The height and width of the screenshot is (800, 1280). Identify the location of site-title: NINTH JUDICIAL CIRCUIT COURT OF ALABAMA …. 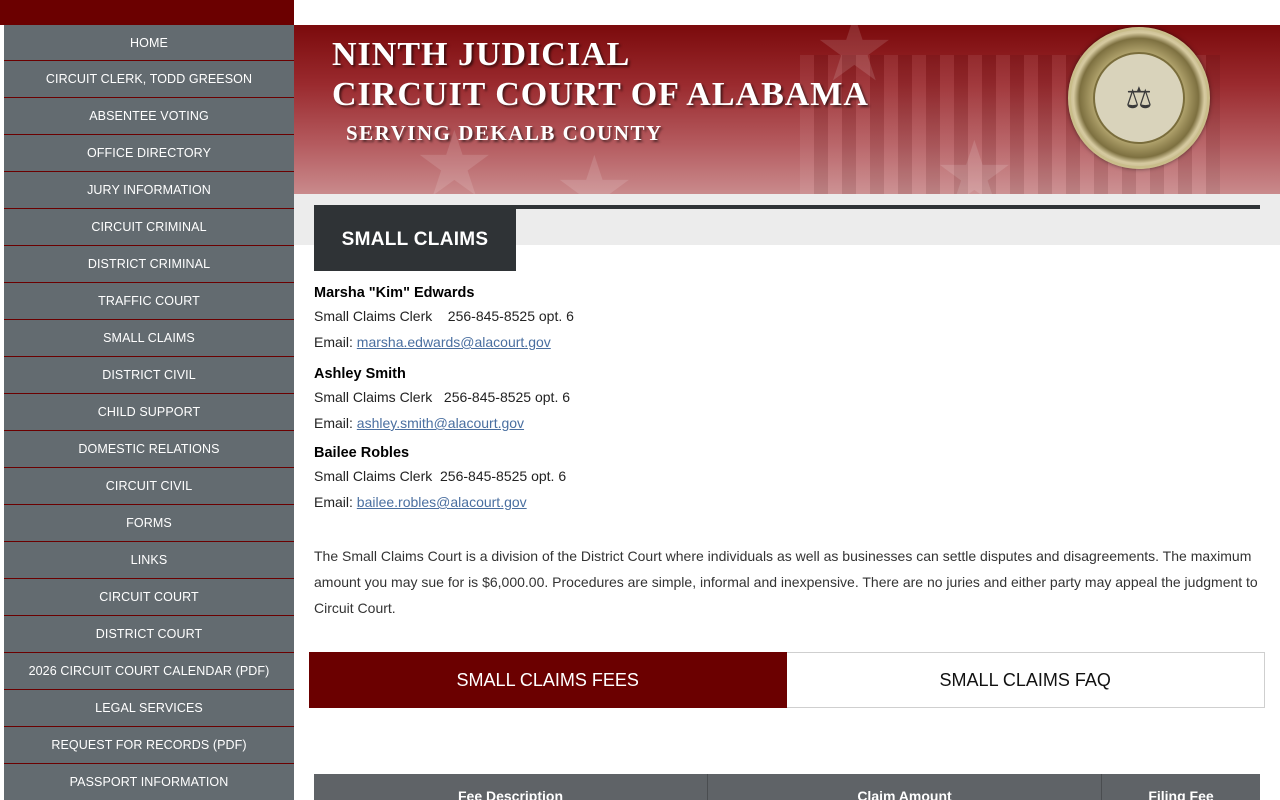
(600, 92).